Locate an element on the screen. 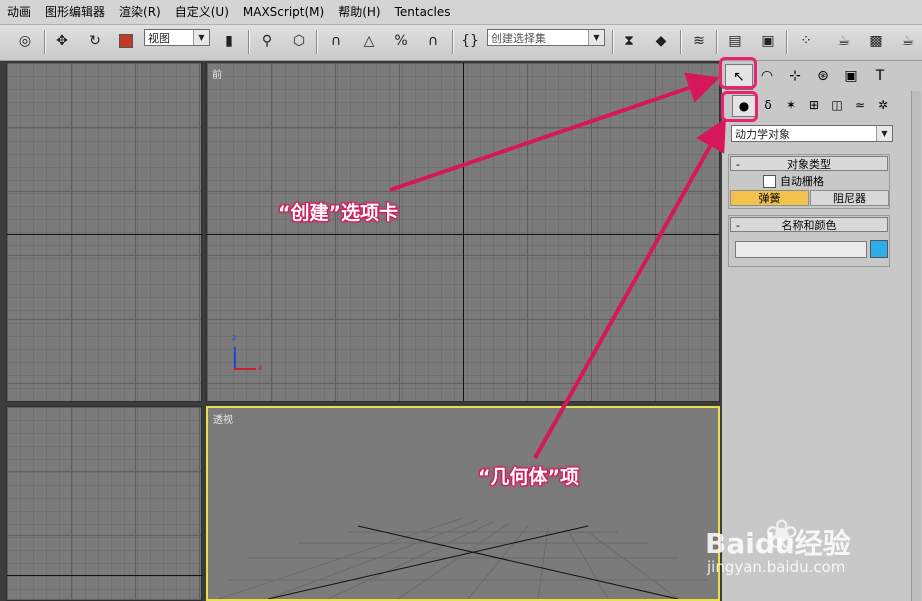 This screenshot has width=922, height=601. shapes-subtab-icon: δ is located at coordinates (768, 105).